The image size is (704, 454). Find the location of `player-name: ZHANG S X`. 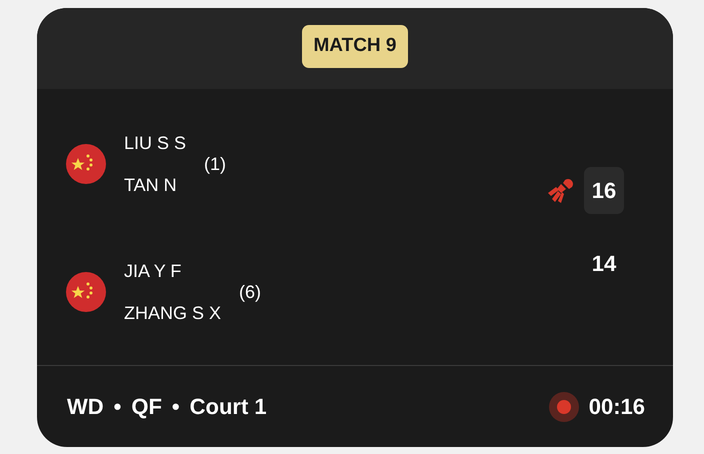

player-name: ZHANG S X is located at coordinates (173, 313).